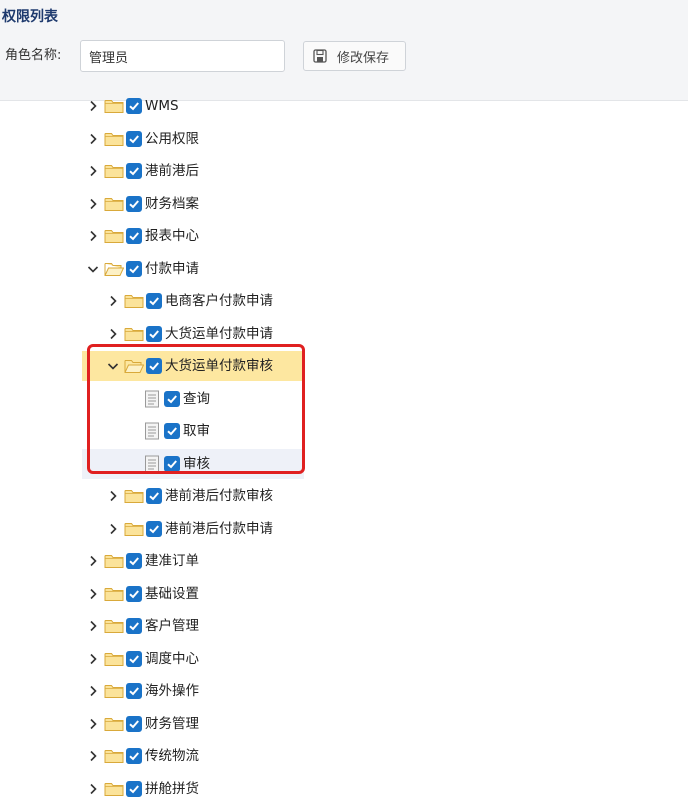 The image size is (688, 804). I want to click on save-button: 修改保存, so click(354, 56).